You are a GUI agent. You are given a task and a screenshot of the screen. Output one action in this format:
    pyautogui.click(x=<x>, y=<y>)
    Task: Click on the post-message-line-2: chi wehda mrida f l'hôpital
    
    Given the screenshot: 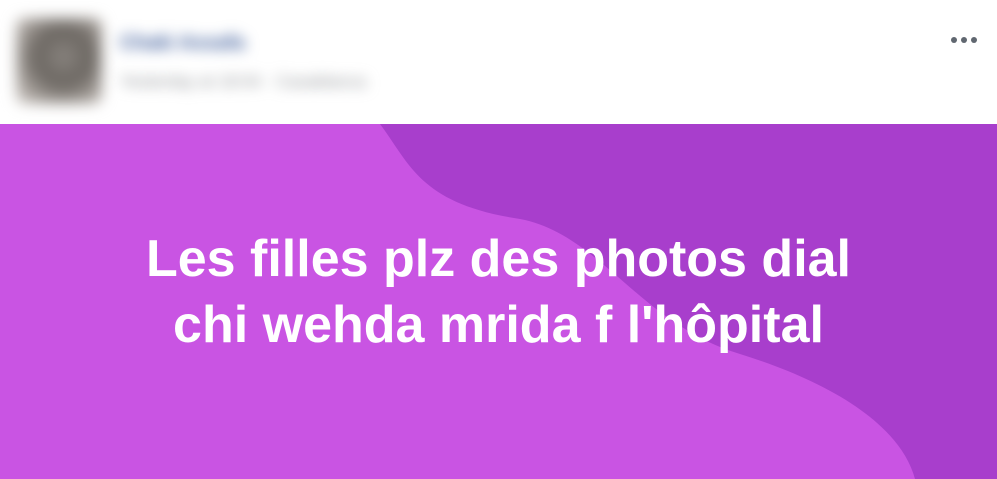 What is the action you would take?
    pyautogui.click(x=498, y=324)
    